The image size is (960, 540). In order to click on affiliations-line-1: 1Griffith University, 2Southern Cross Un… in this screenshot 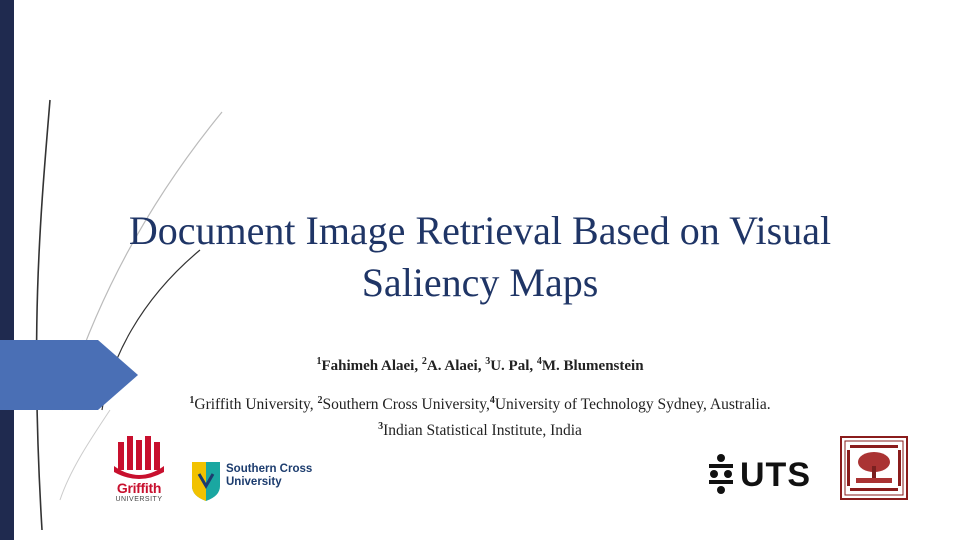, I will do `click(480, 403)`.